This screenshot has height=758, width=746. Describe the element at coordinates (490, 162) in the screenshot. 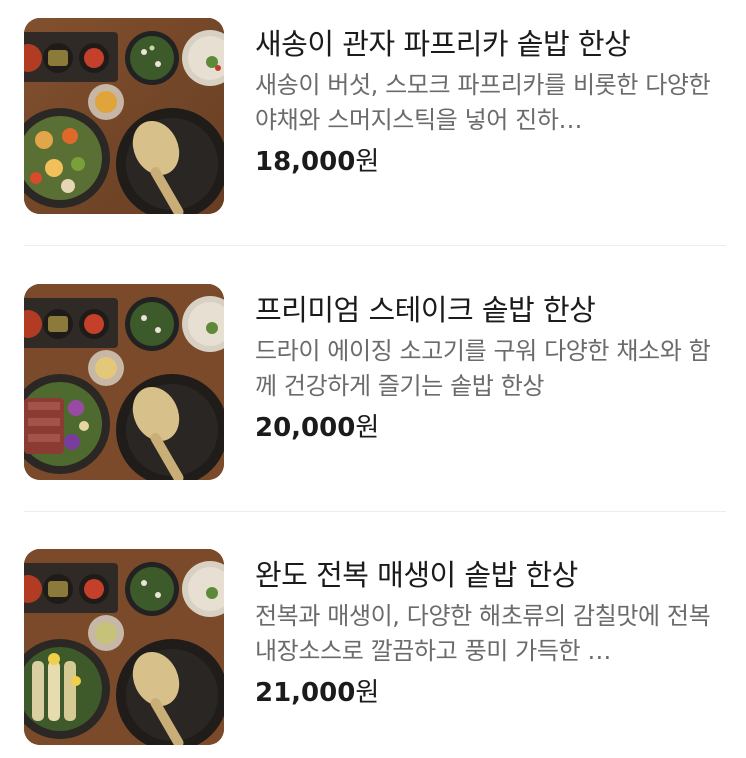

I see `menu-item-price: 18,000원` at that location.